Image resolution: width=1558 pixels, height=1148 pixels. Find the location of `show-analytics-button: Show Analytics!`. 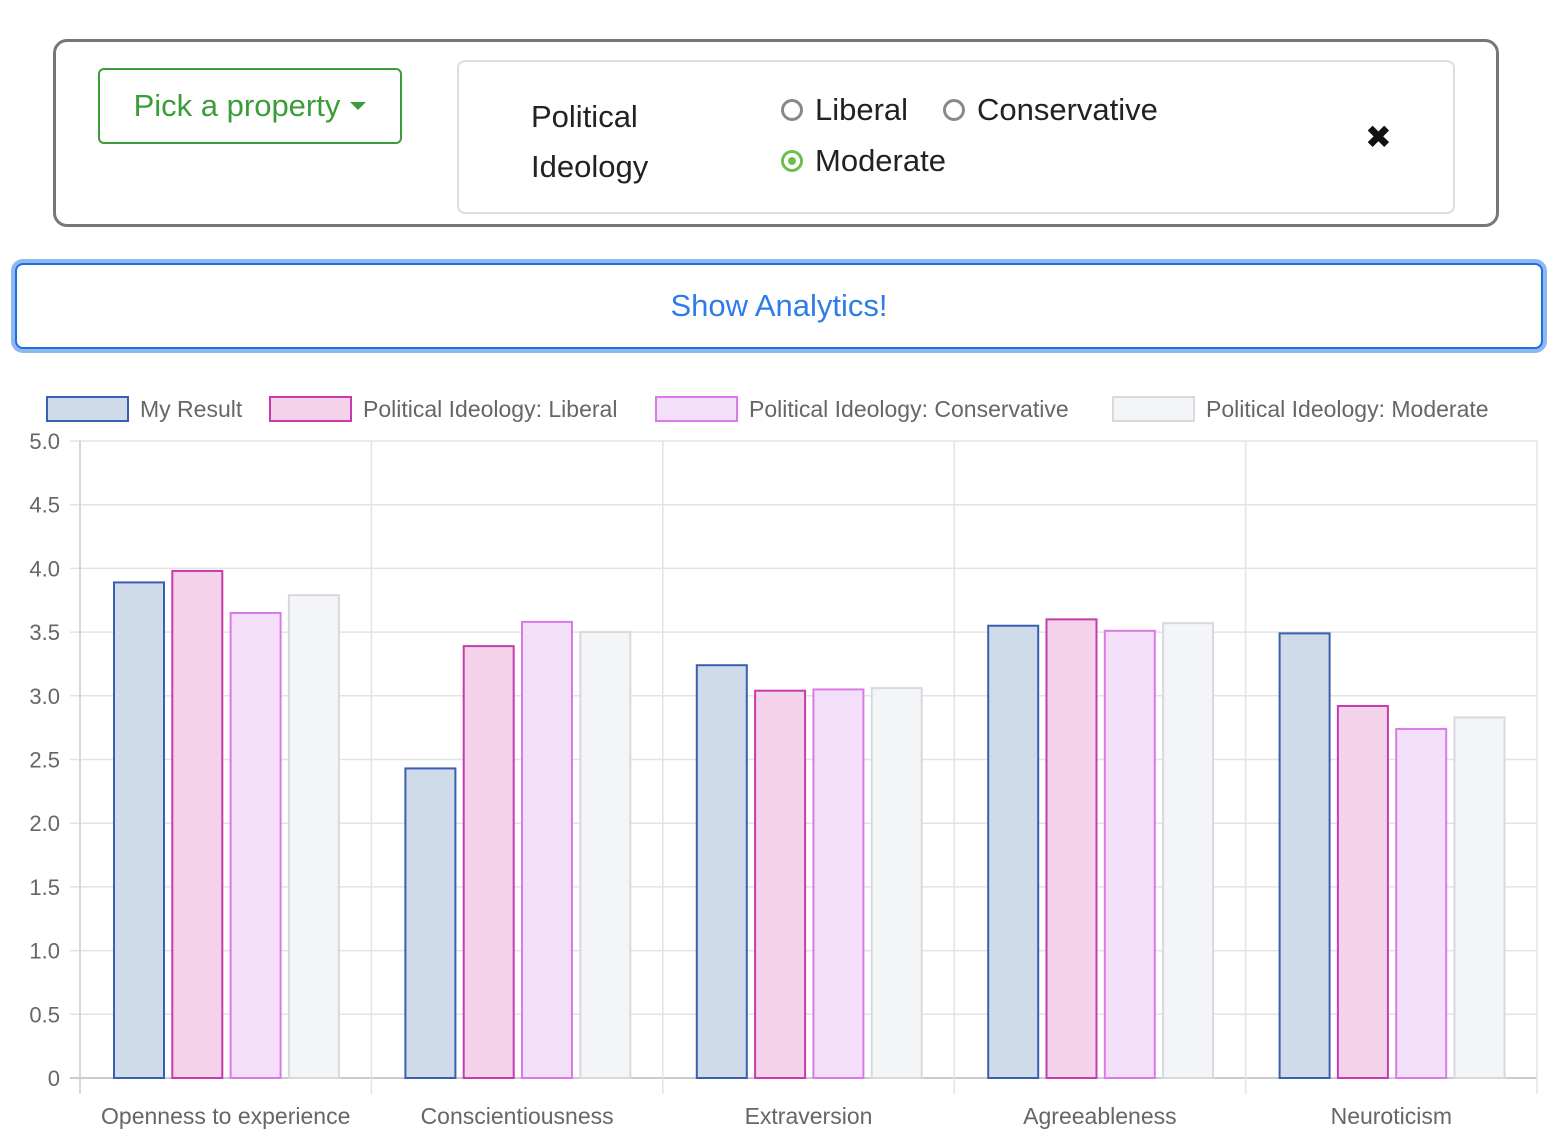

show-analytics-button: Show Analytics! is located at coordinates (779, 306).